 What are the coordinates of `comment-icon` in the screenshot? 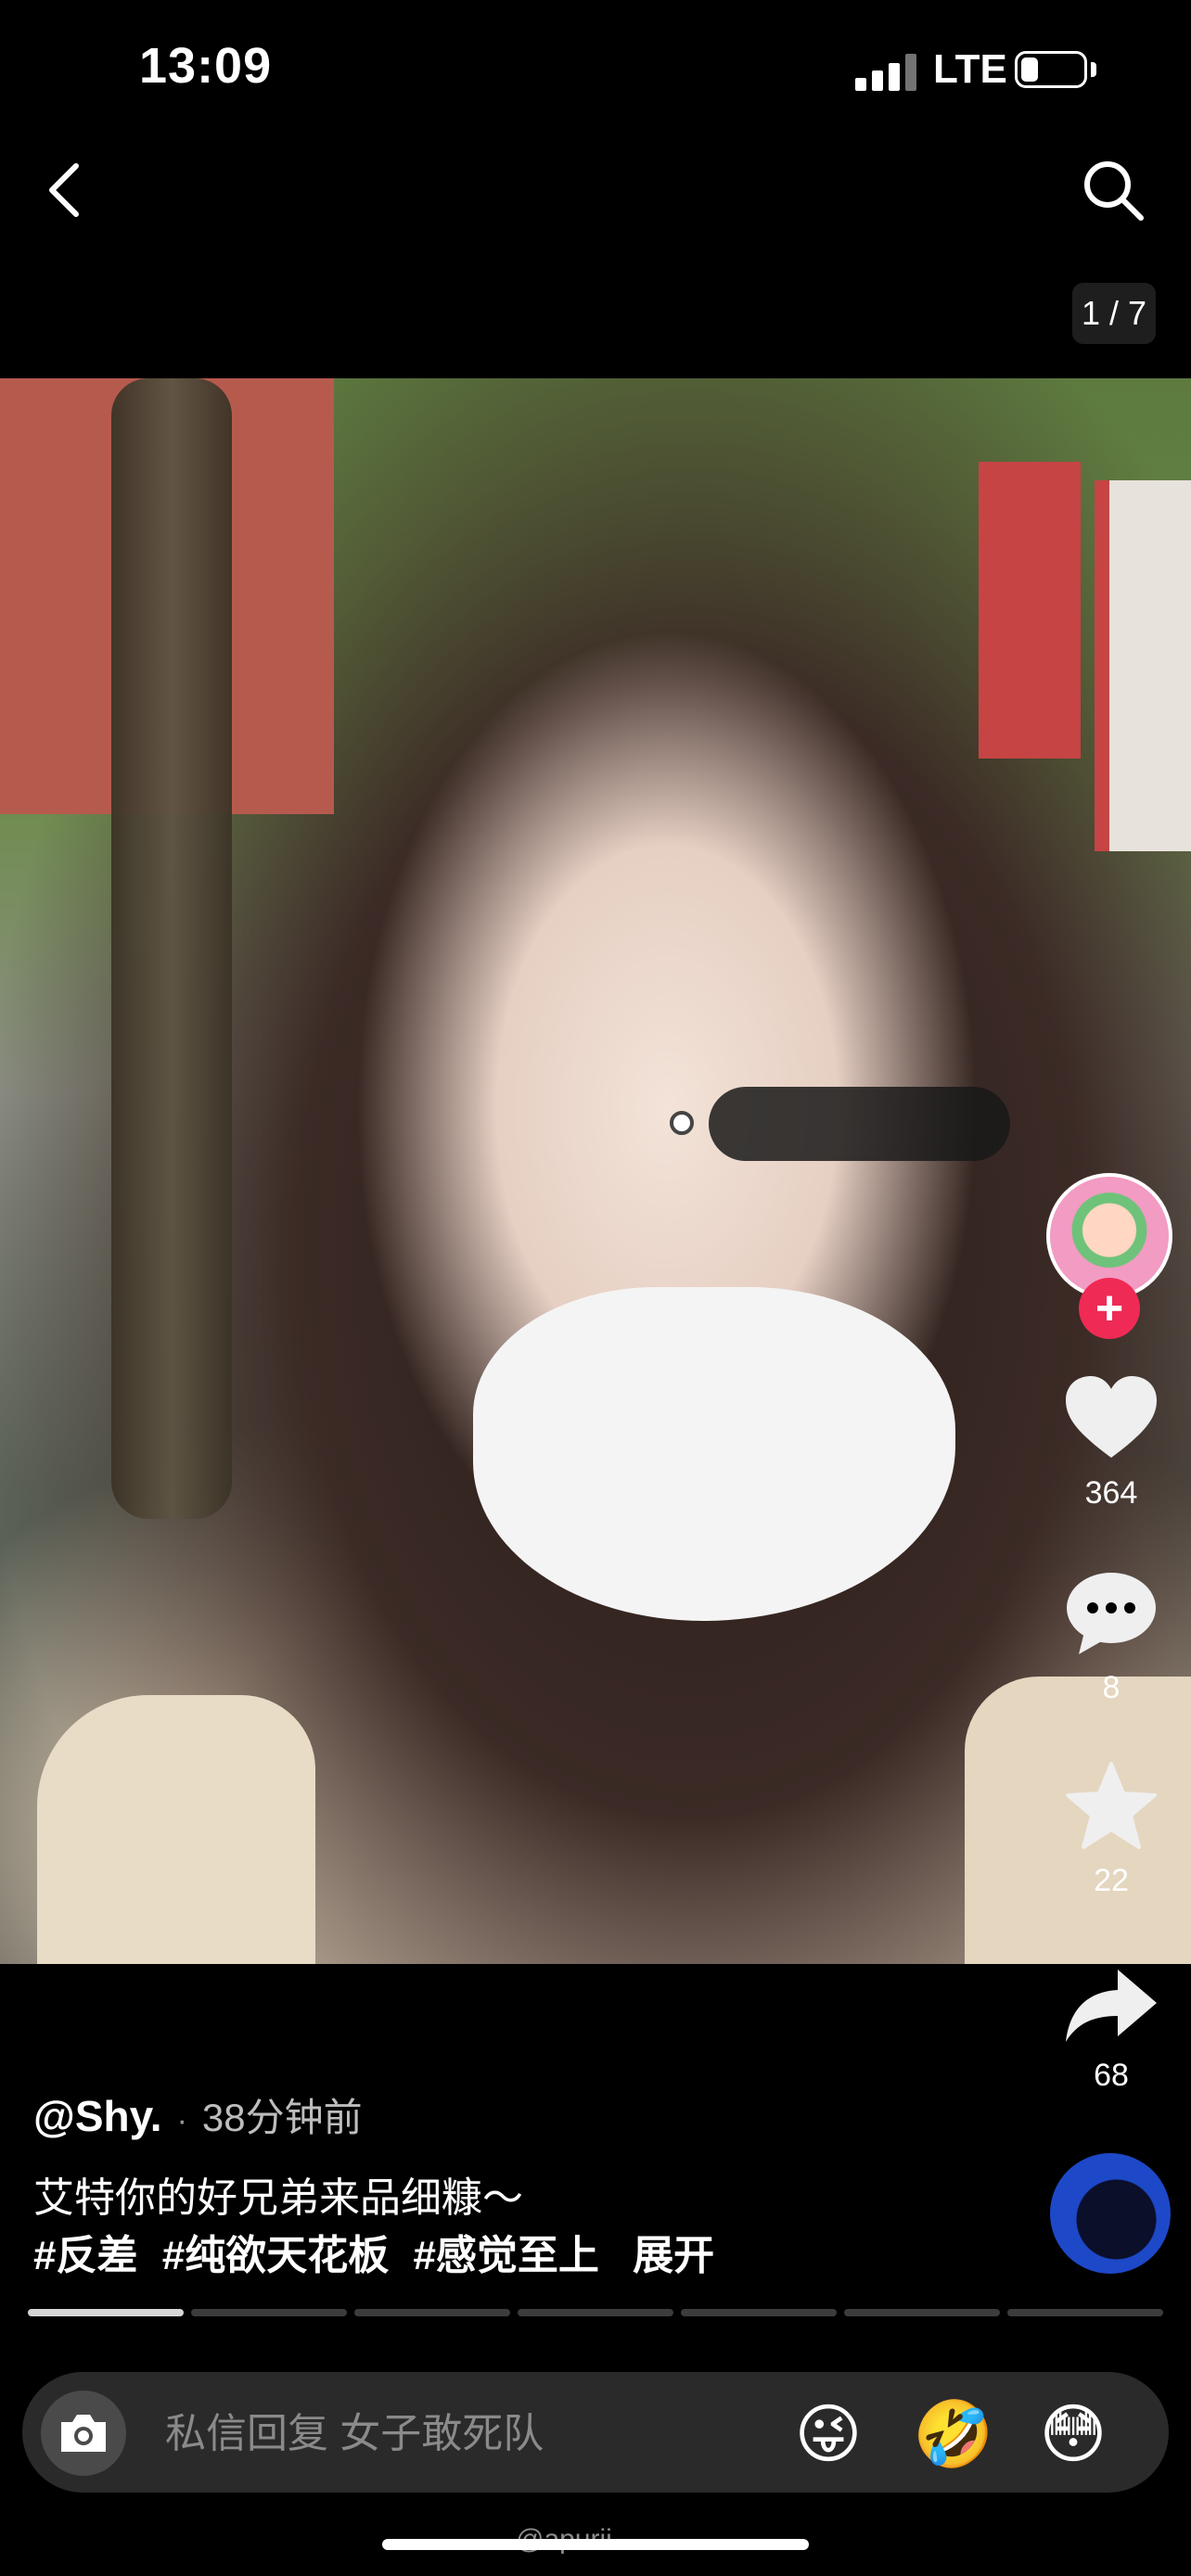 It's located at (1111, 1613).